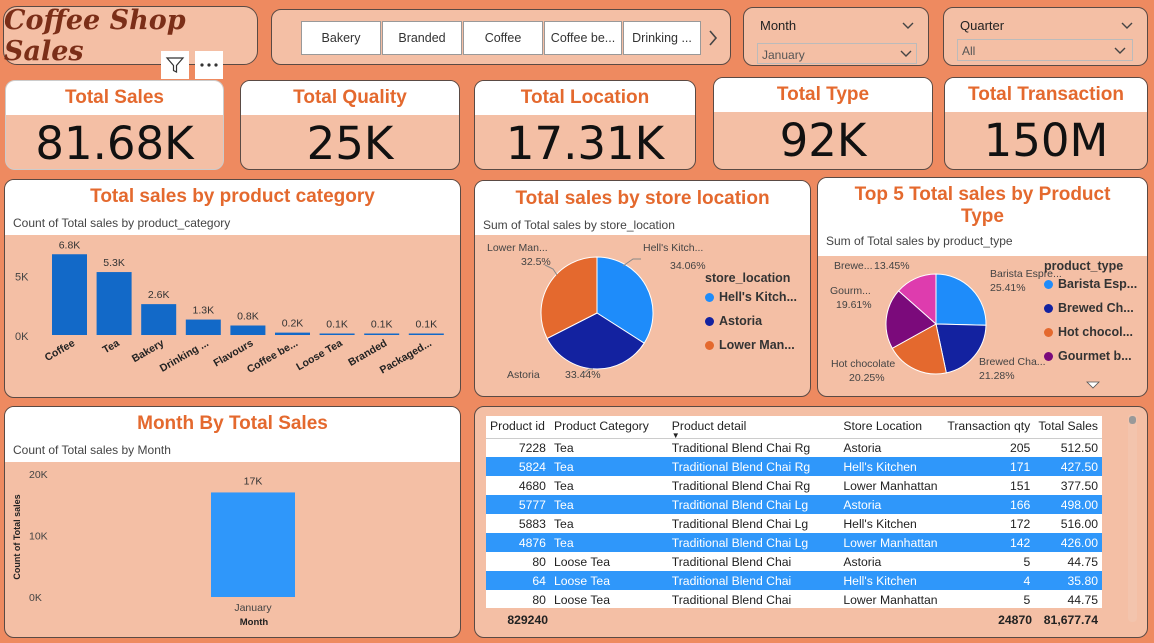  What do you see at coordinates (891, 427) in the screenshot?
I see `column-header-store-location: Store Location` at bounding box center [891, 427].